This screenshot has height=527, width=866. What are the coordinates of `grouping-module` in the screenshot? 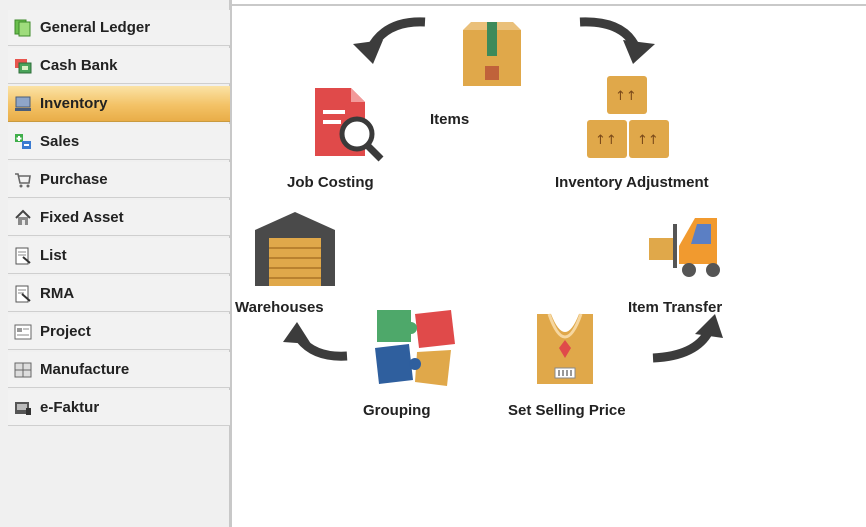 It's located at (415, 347).